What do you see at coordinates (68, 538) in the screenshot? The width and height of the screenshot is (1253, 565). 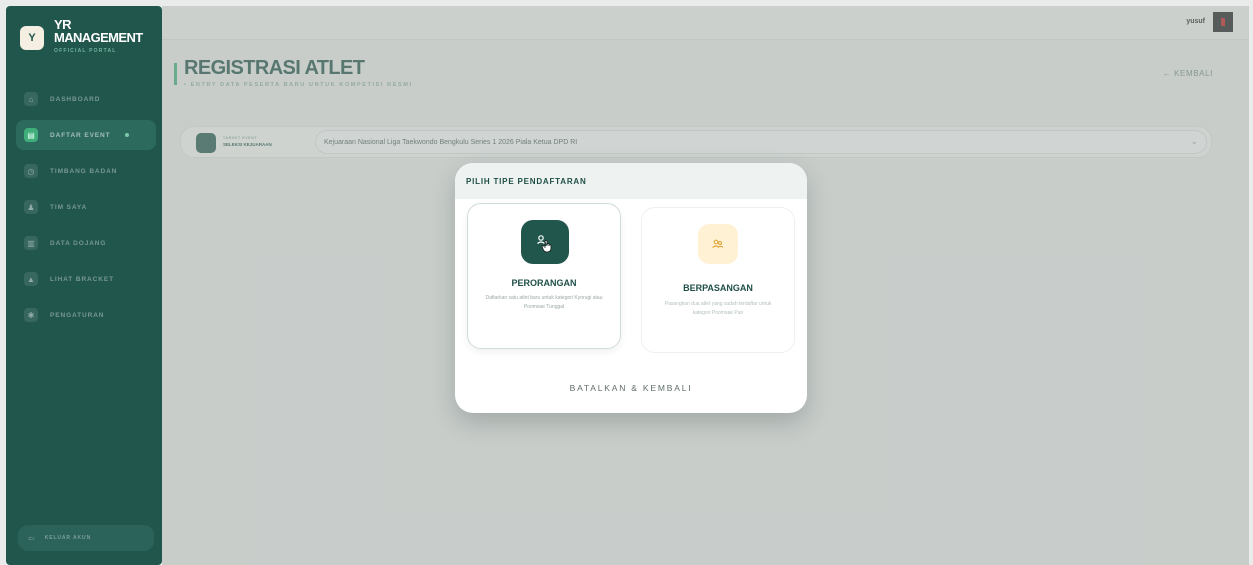 I see `logout-label: KELUAR AKUN` at bounding box center [68, 538].